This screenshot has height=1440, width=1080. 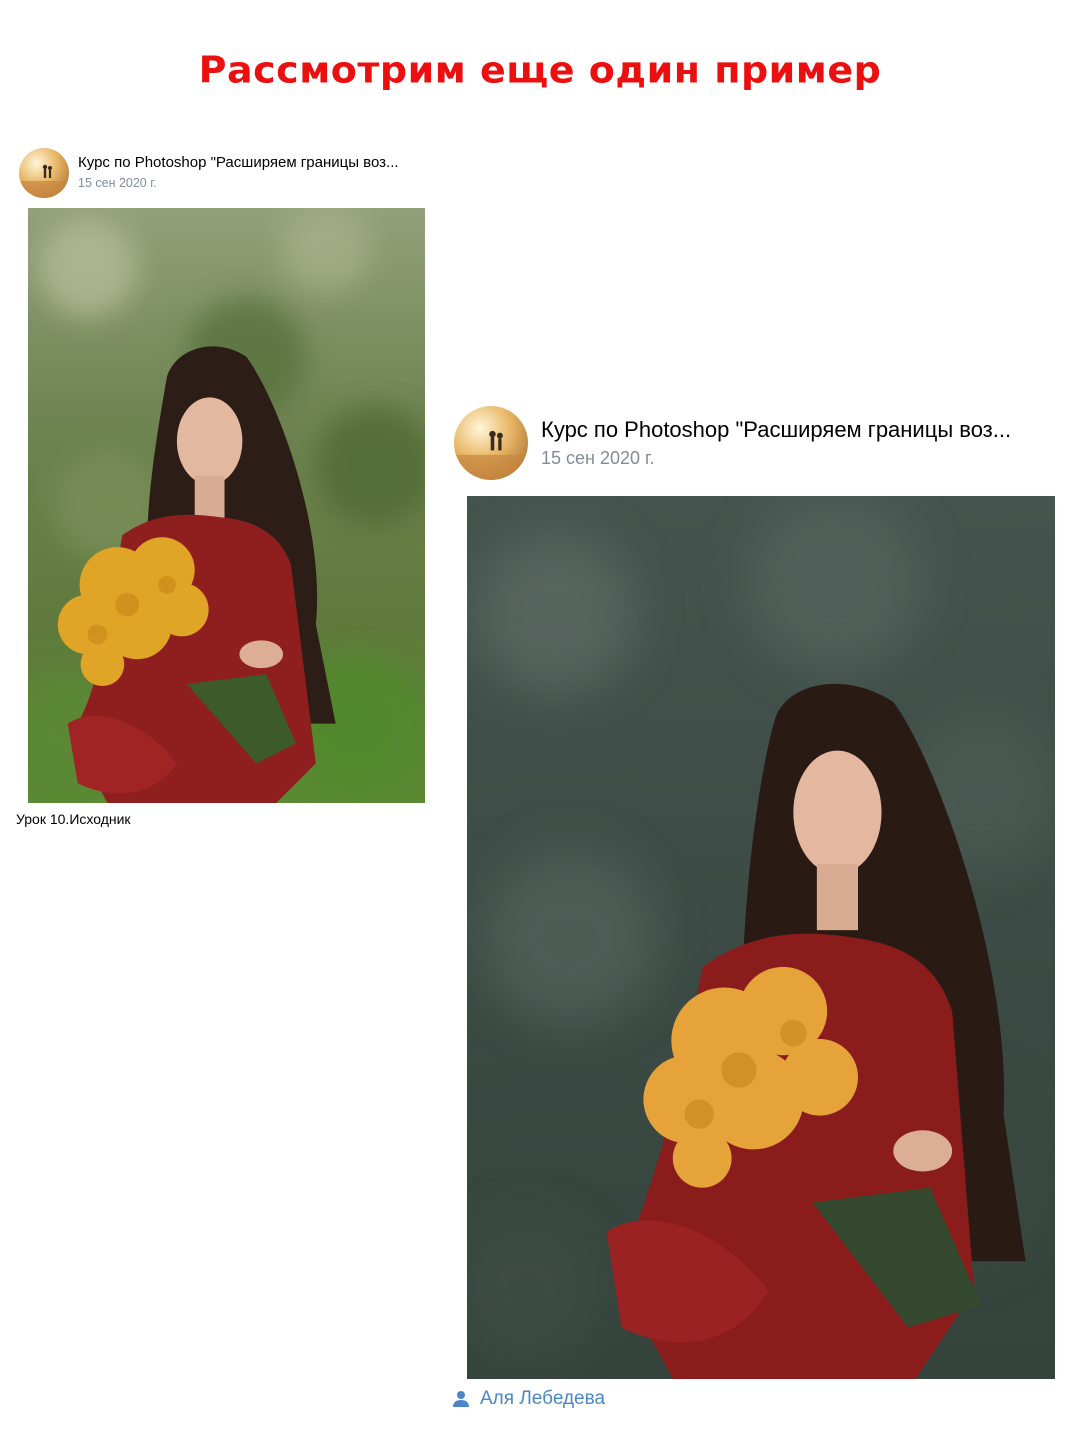 I want to click on post1-caption: Урок 10.Исходник, so click(x=73, y=819).